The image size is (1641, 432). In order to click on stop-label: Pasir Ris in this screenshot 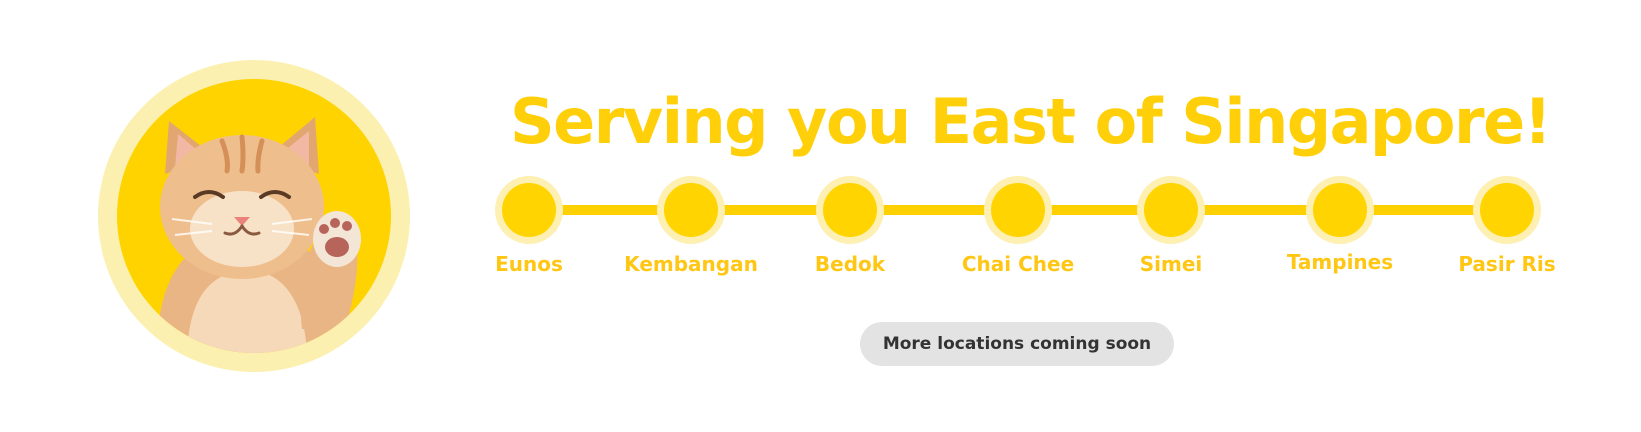, I will do `click(1507, 264)`.